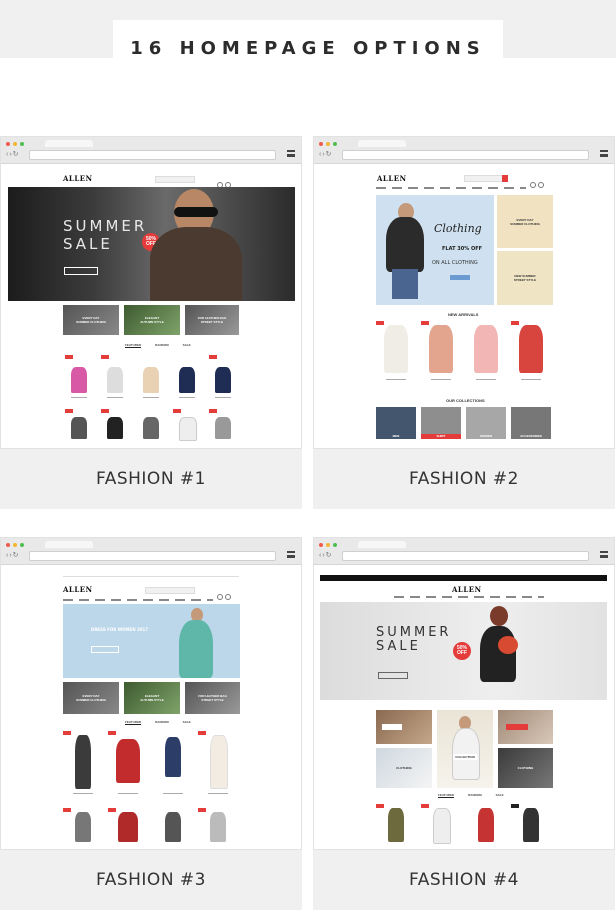  I want to click on promo-tile: NEW SUMMER STREET STYLE, so click(525, 278).